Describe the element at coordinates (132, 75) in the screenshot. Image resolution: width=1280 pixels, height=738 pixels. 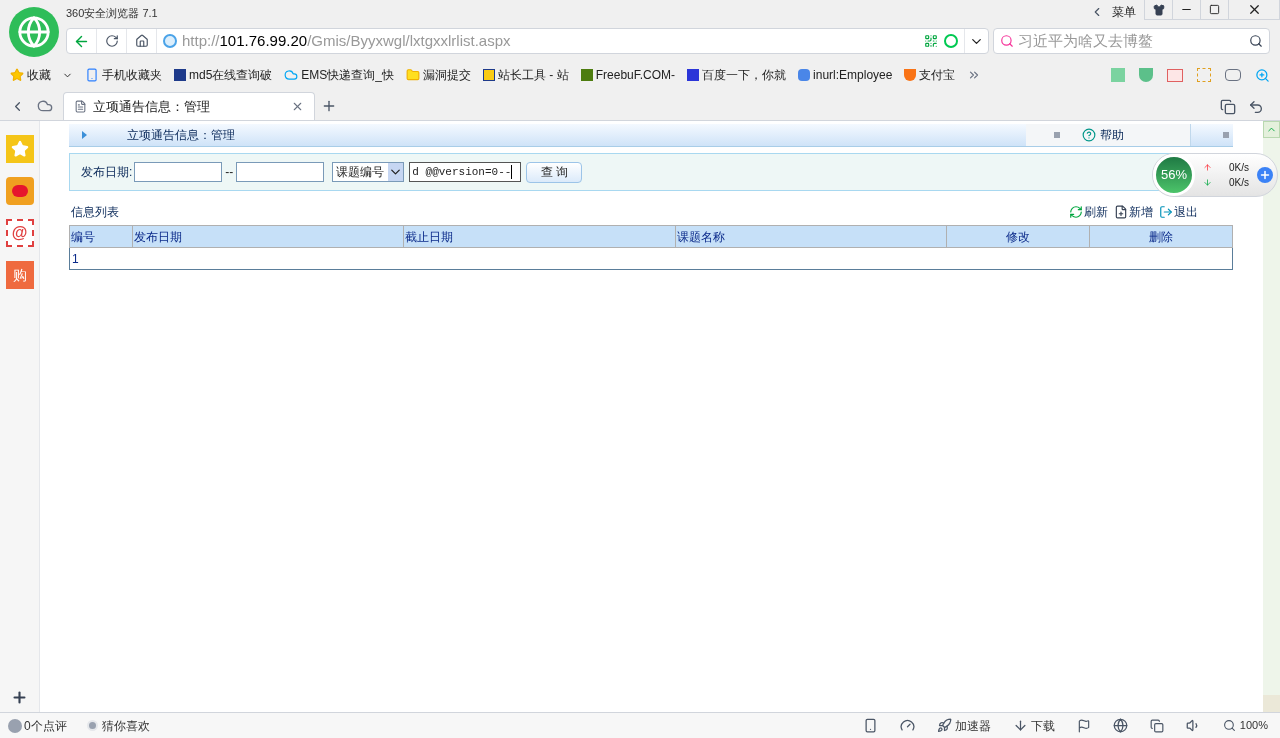
I see `bookmark-link: 手机收藏夹` at that location.